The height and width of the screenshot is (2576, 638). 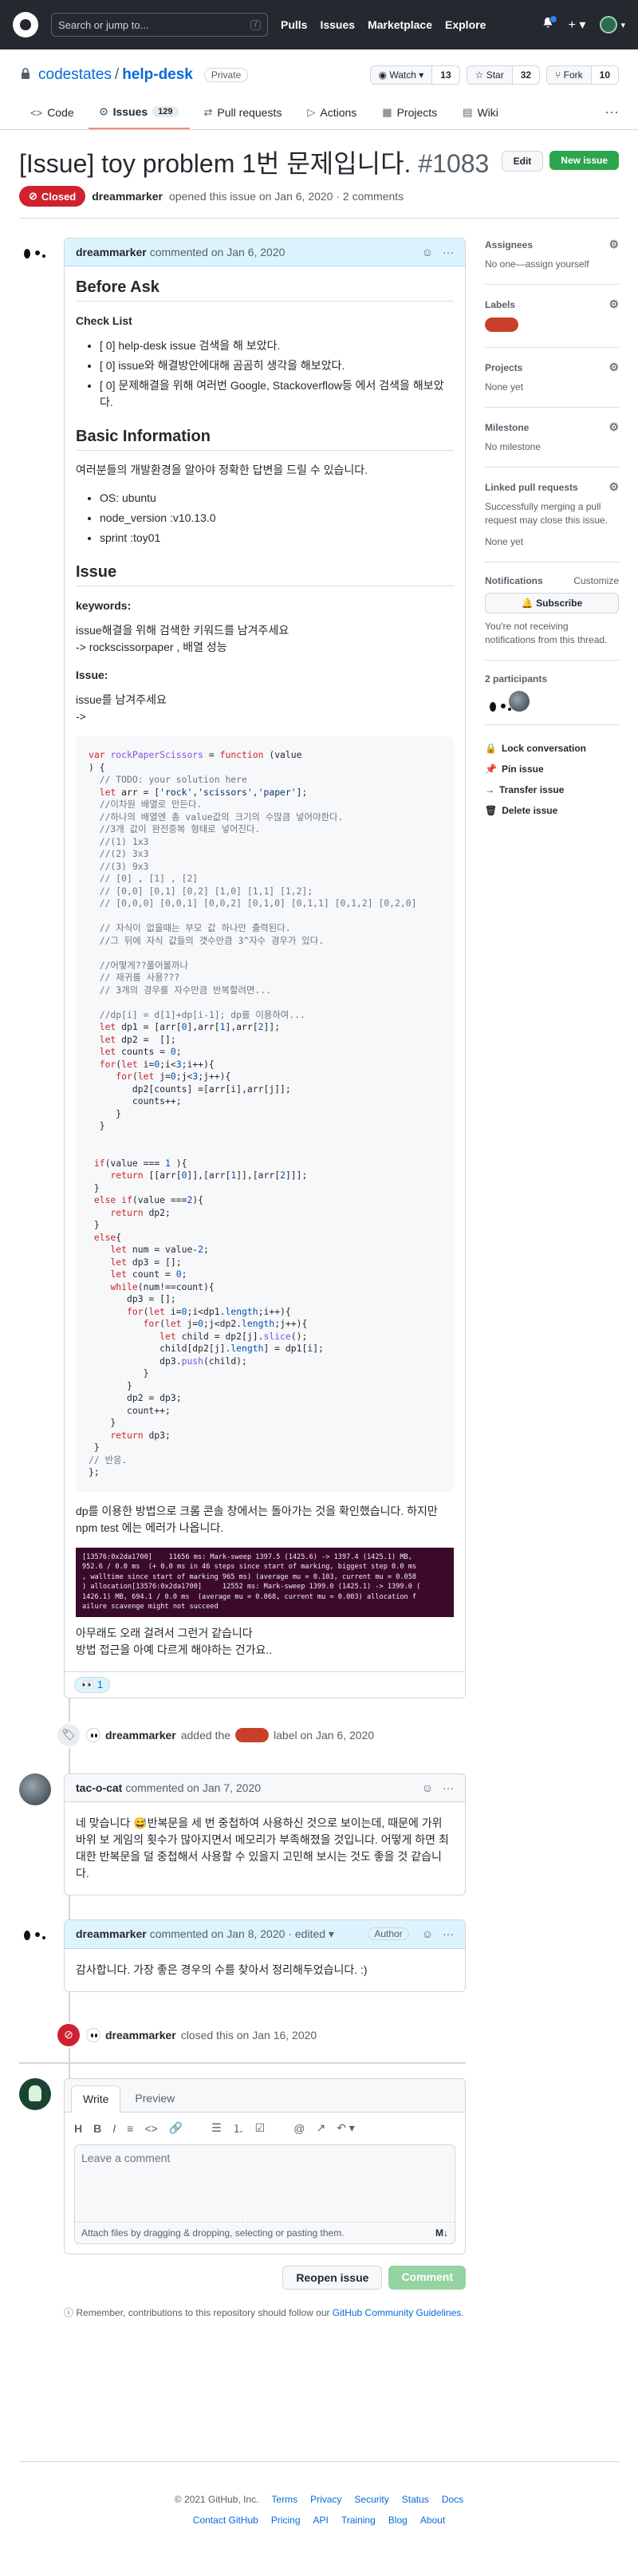 What do you see at coordinates (139, 114) in the screenshot?
I see `tab-issues: ⊙ Issues 129` at bounding box center [139, 114].